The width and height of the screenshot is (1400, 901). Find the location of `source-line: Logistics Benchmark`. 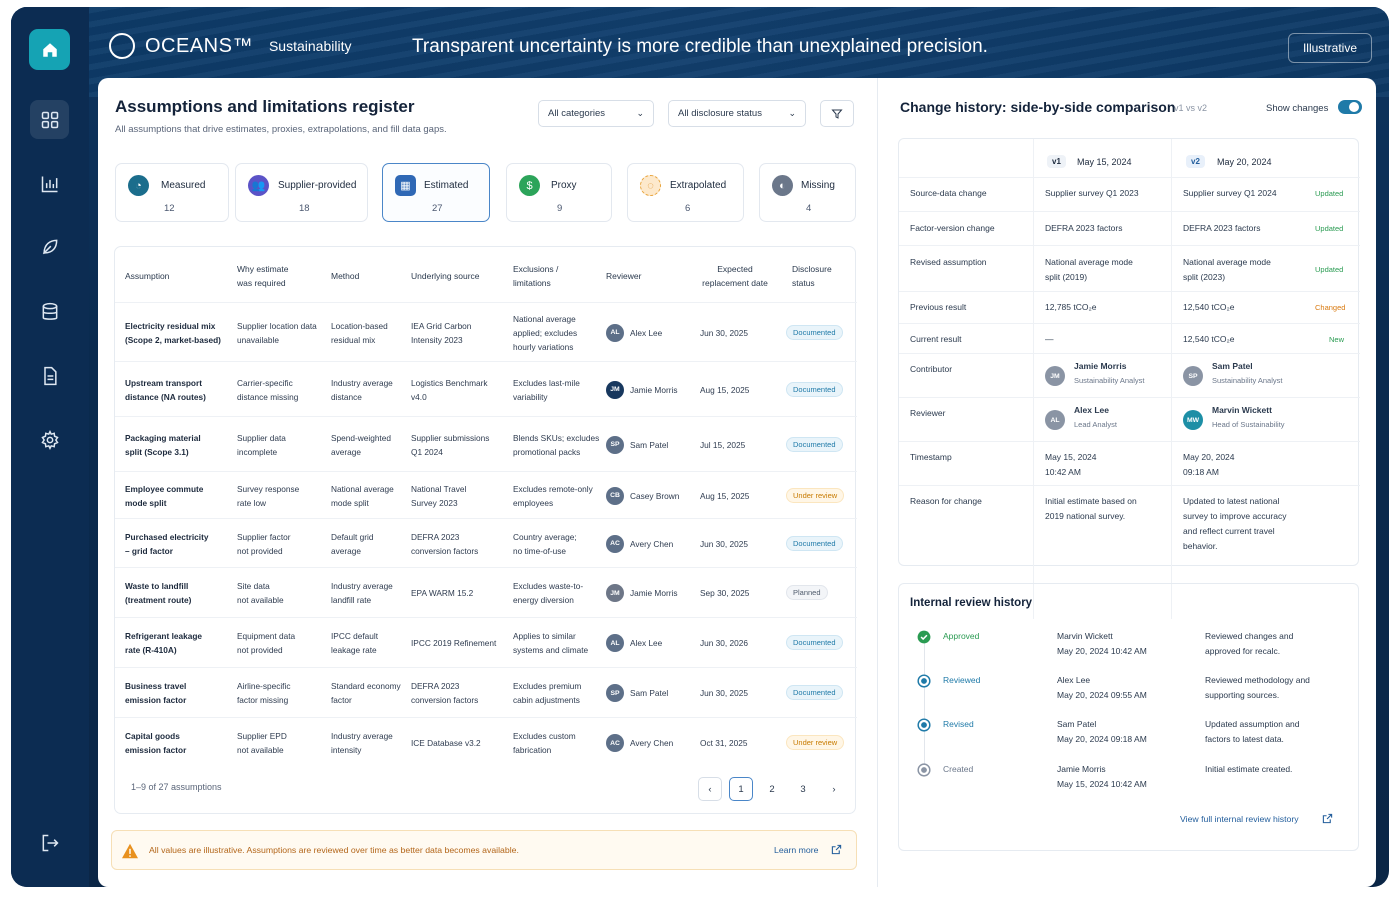

source-line: Logistics Benchmark is located at coordinates (449, 382).